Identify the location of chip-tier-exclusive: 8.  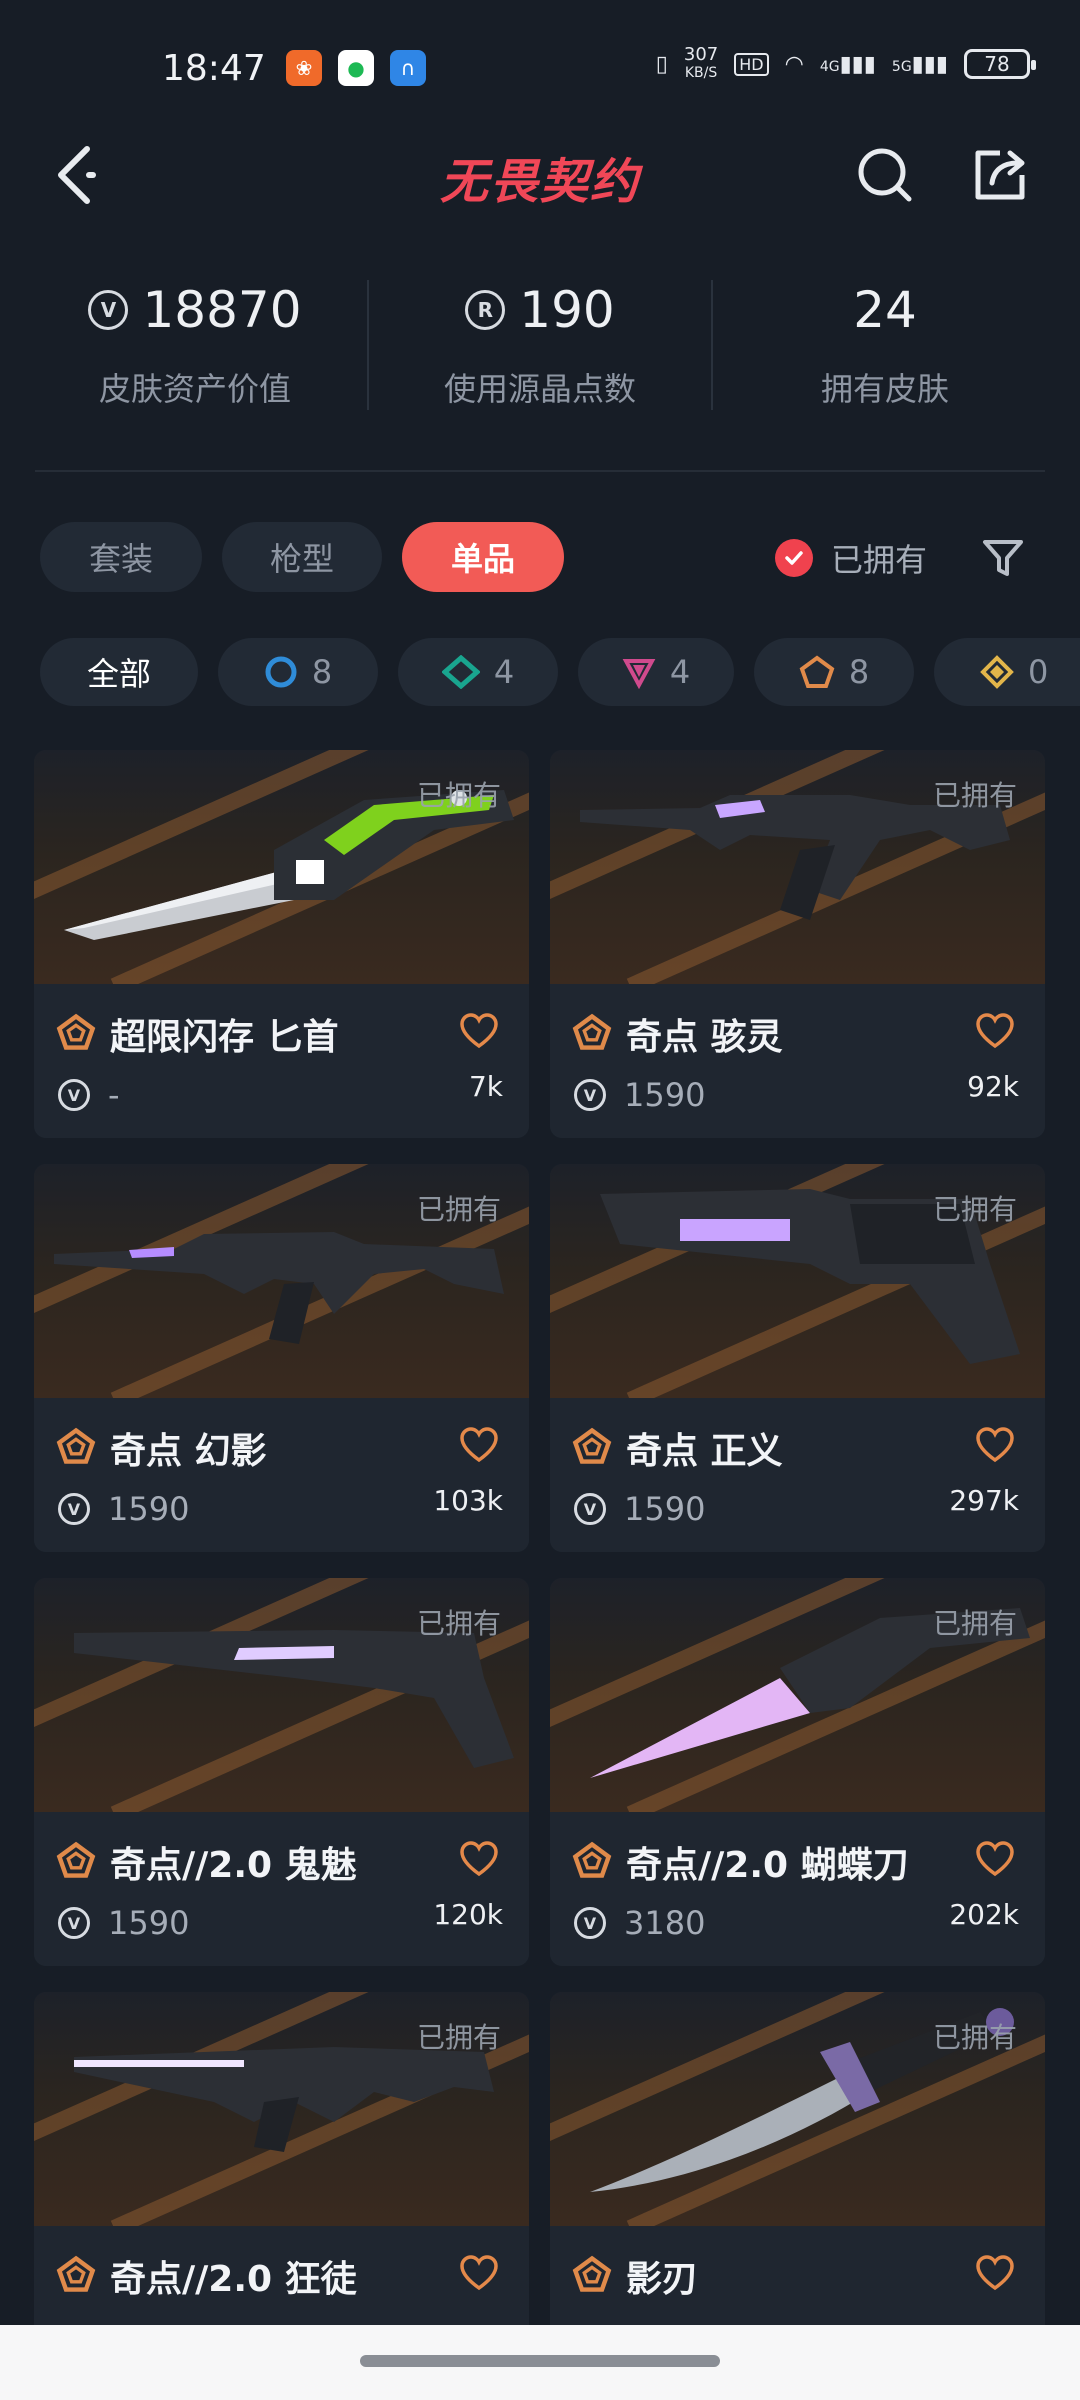
(834, 672).